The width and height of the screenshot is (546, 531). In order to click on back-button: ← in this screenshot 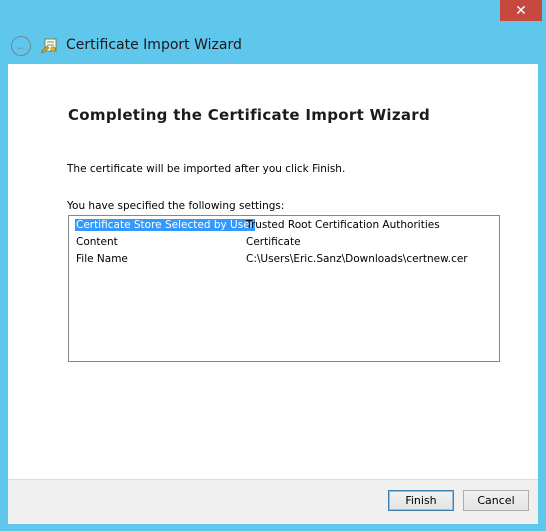, I will do `click(21, 46)`.